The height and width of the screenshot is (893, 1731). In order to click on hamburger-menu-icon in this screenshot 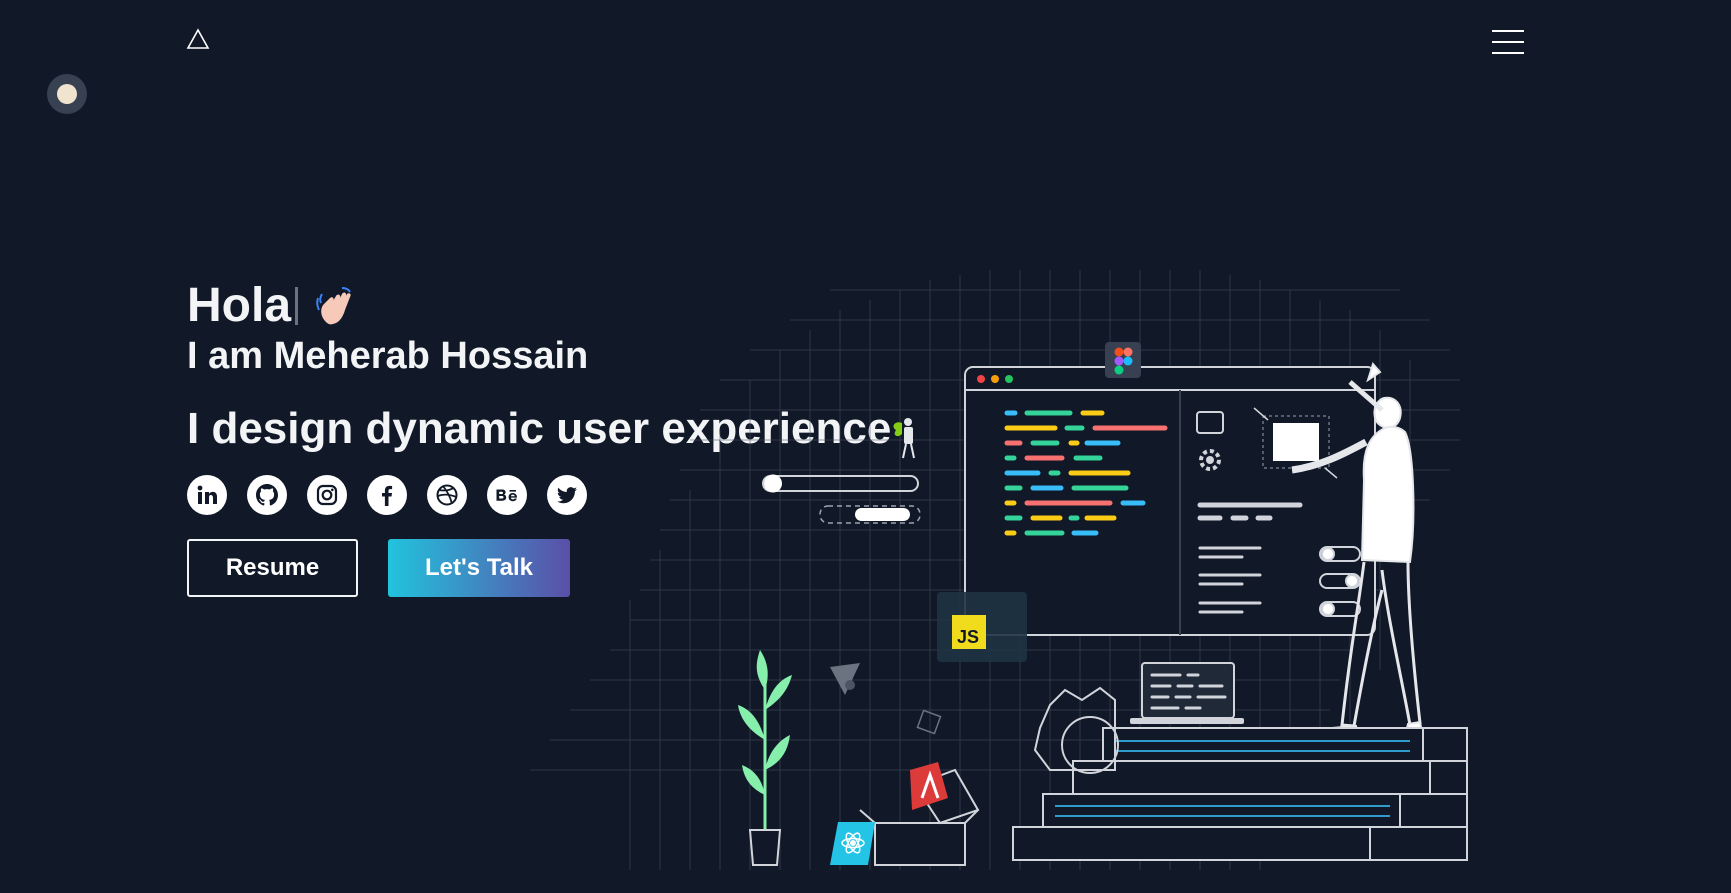, I will do `click(1508, 42)`.